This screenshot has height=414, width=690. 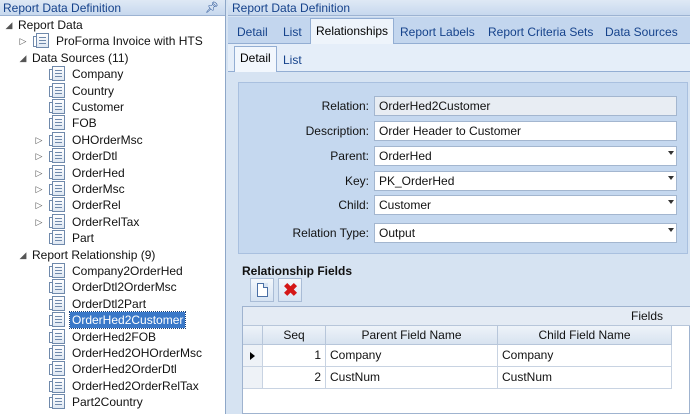 What do you see at coordinates (437, 32) in the screenshot?
I see `tab-report-labels: Report Labels` at bounding box center [437, 32].